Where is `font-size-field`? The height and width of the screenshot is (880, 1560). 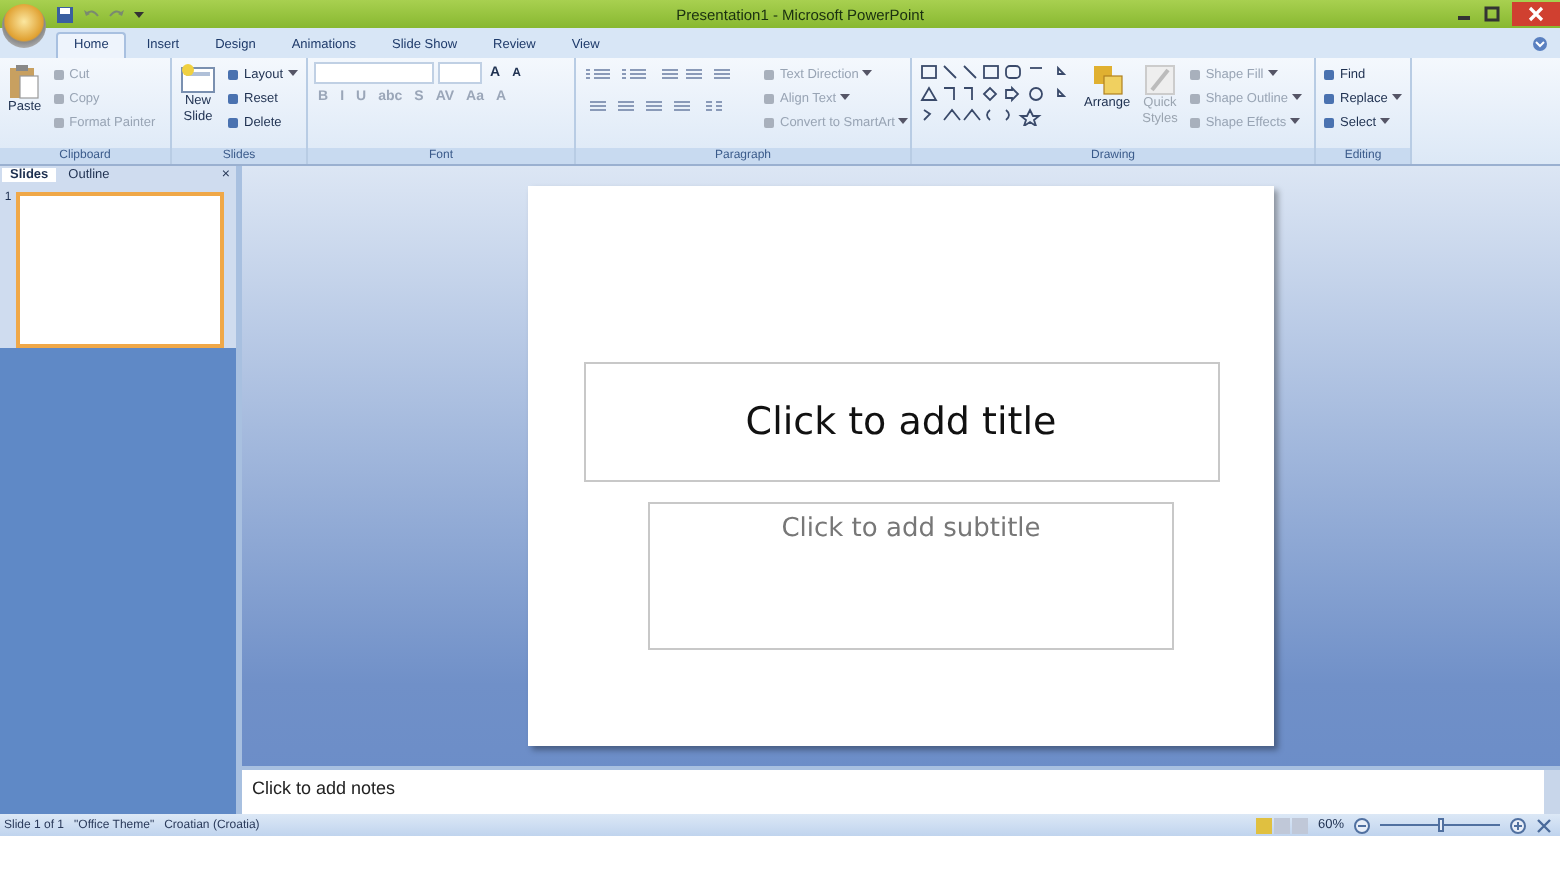 font-size-field is located at coordinates (460, 73).